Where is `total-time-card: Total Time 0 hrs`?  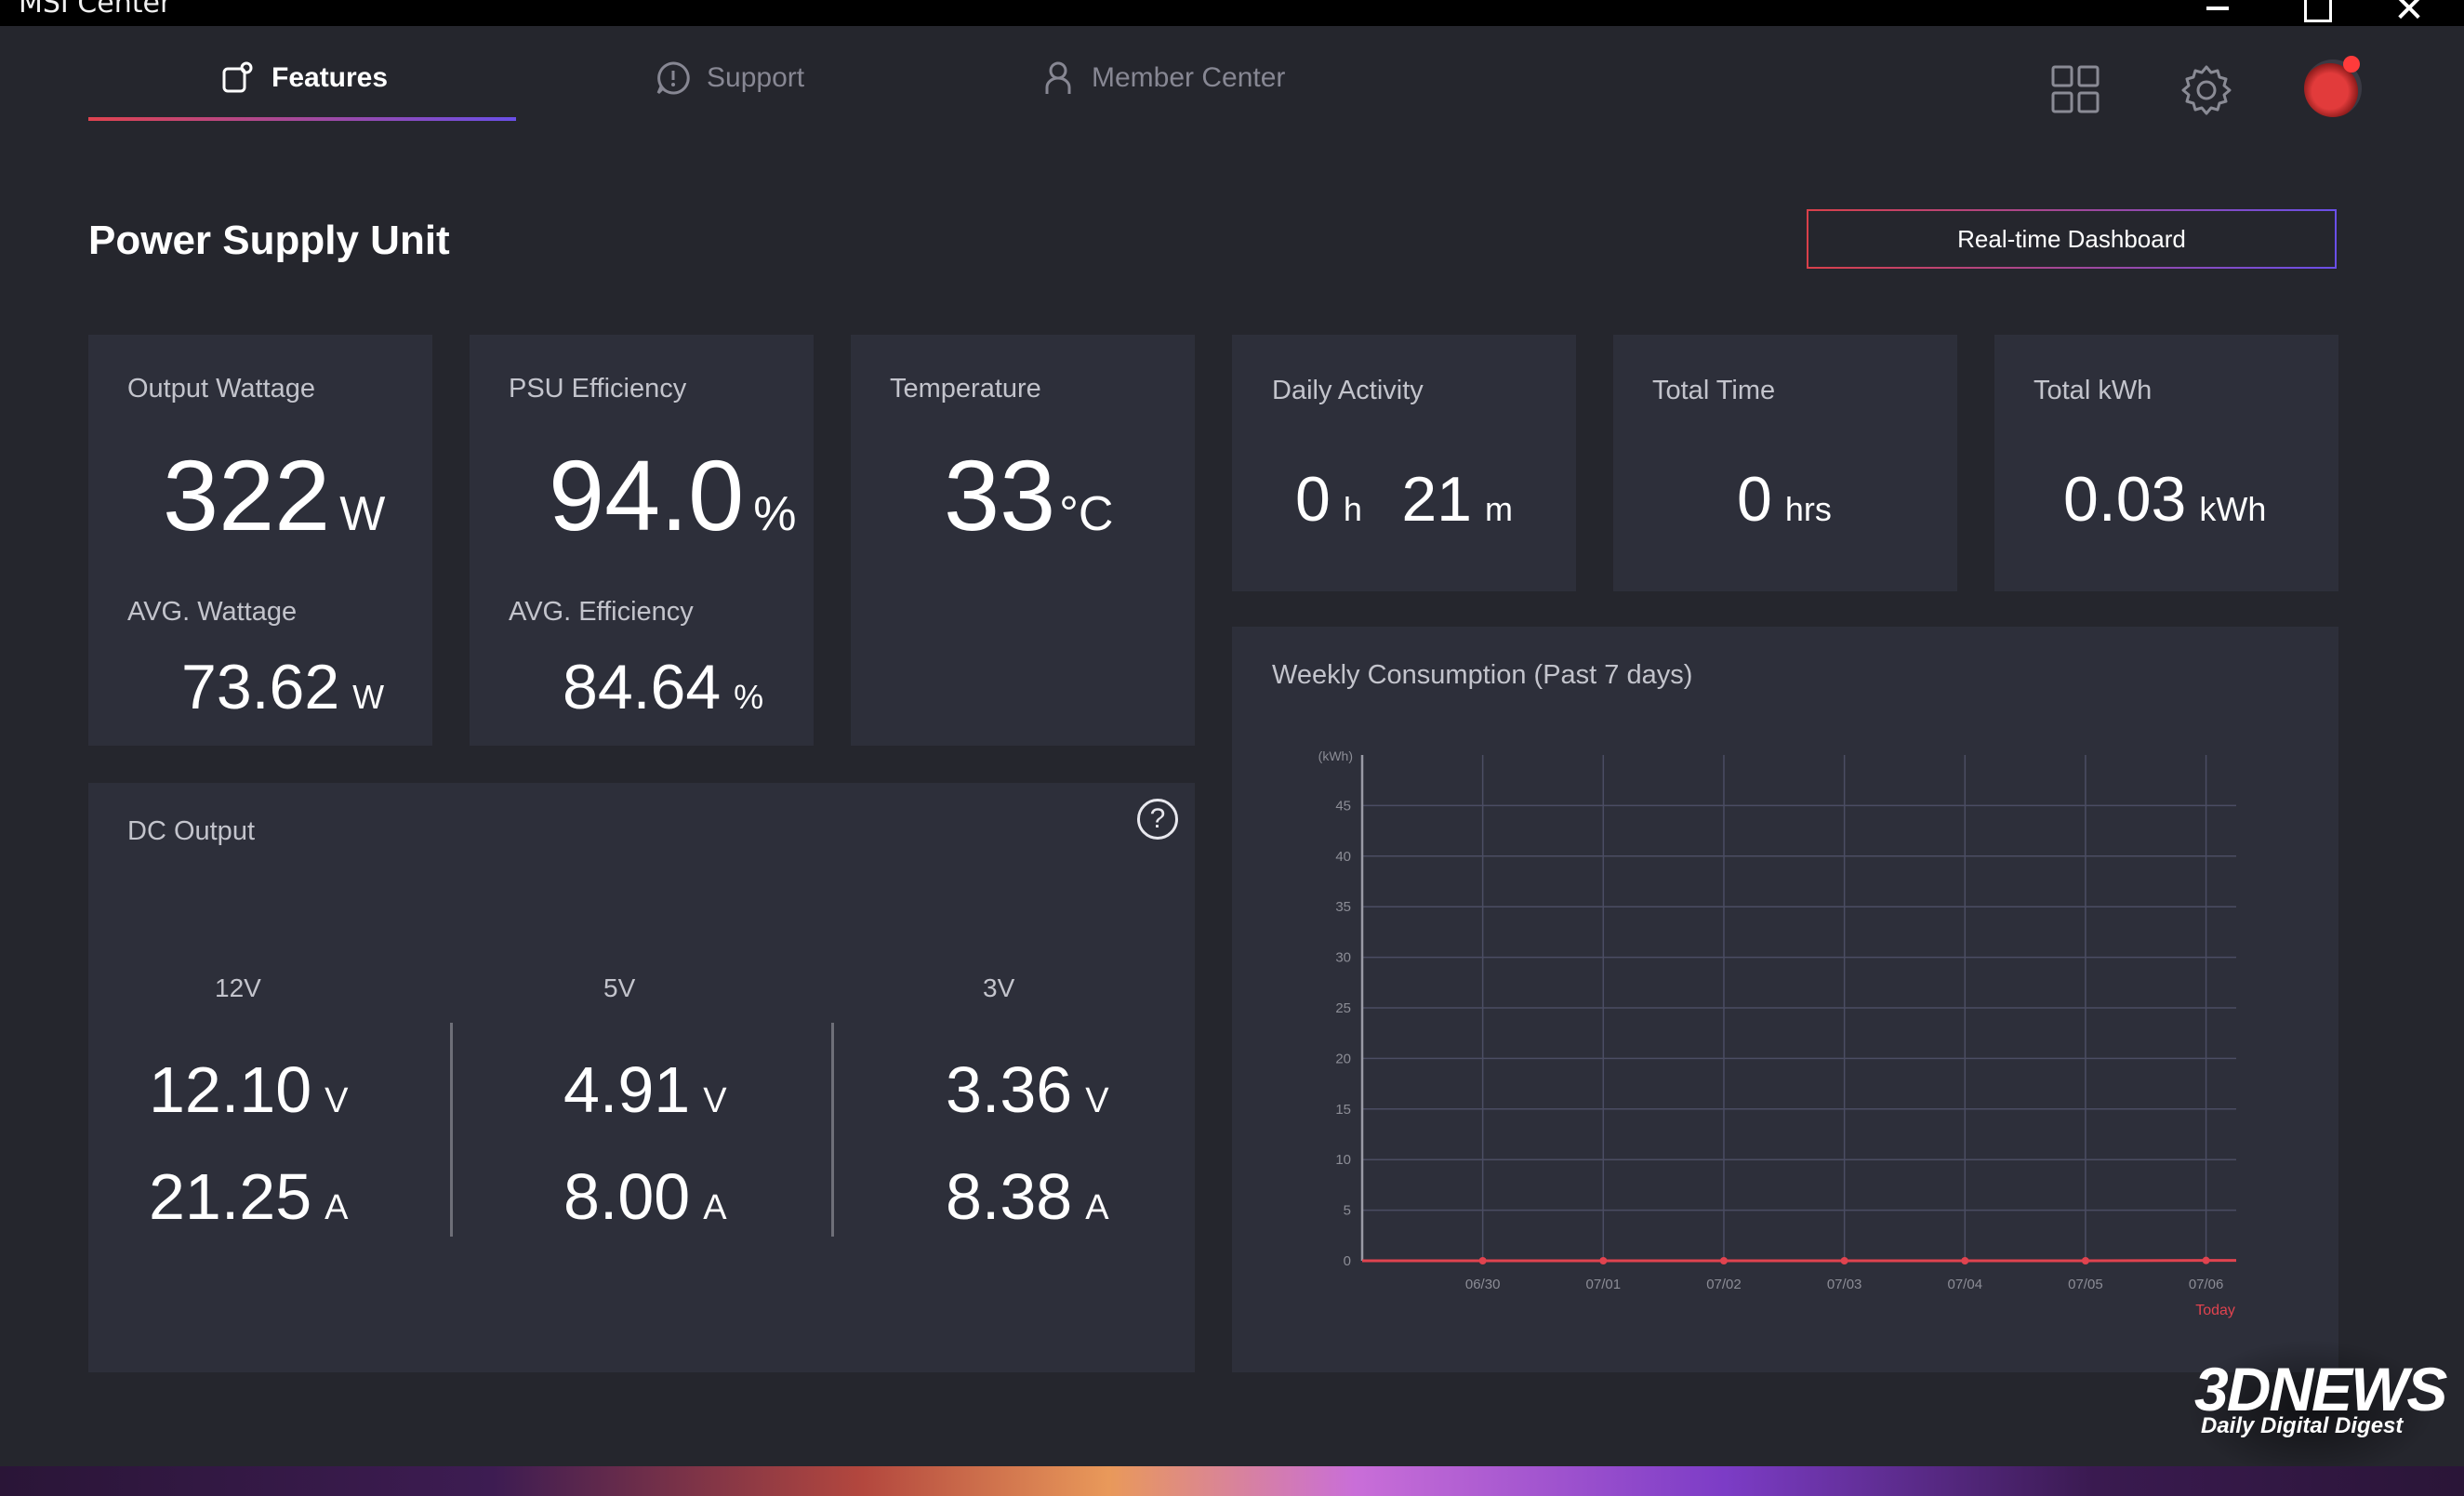 total-time-card: Total Time 0 hrs is located at coordinates (1785, 463).